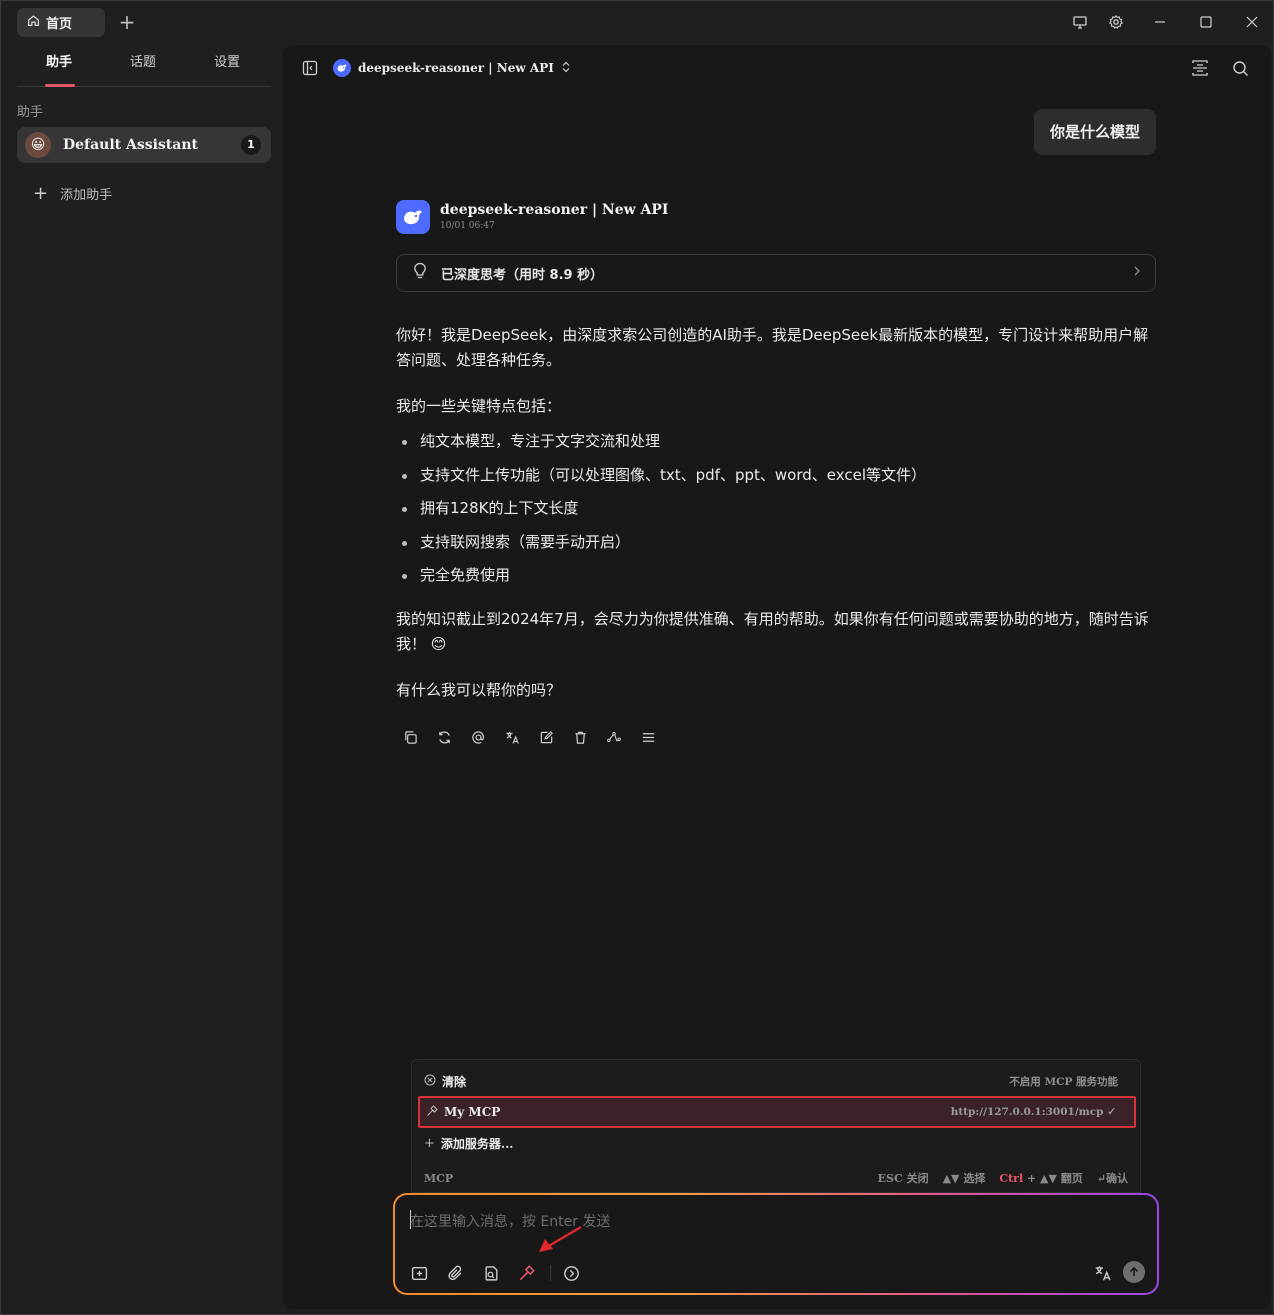  I want to click on monitor-icon, so click(1080, 22).